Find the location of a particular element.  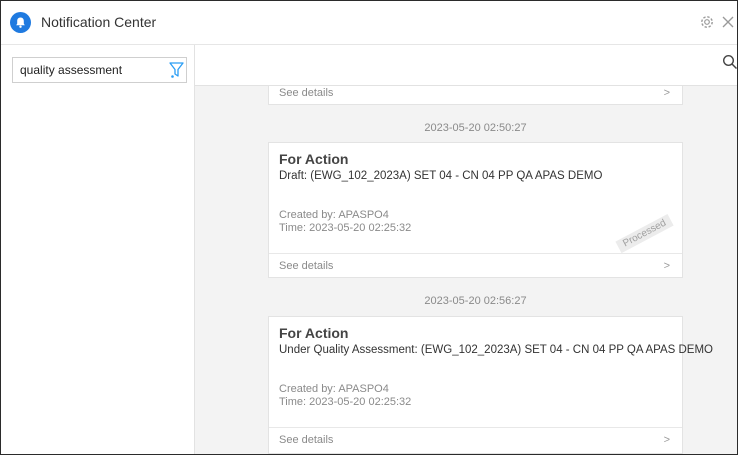

window-title: Notification Center is located at coordinates (99, 22).